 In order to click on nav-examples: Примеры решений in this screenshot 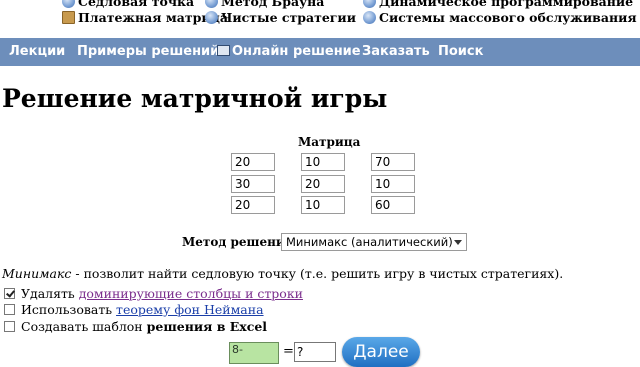, I will do `click(148, 52)`.